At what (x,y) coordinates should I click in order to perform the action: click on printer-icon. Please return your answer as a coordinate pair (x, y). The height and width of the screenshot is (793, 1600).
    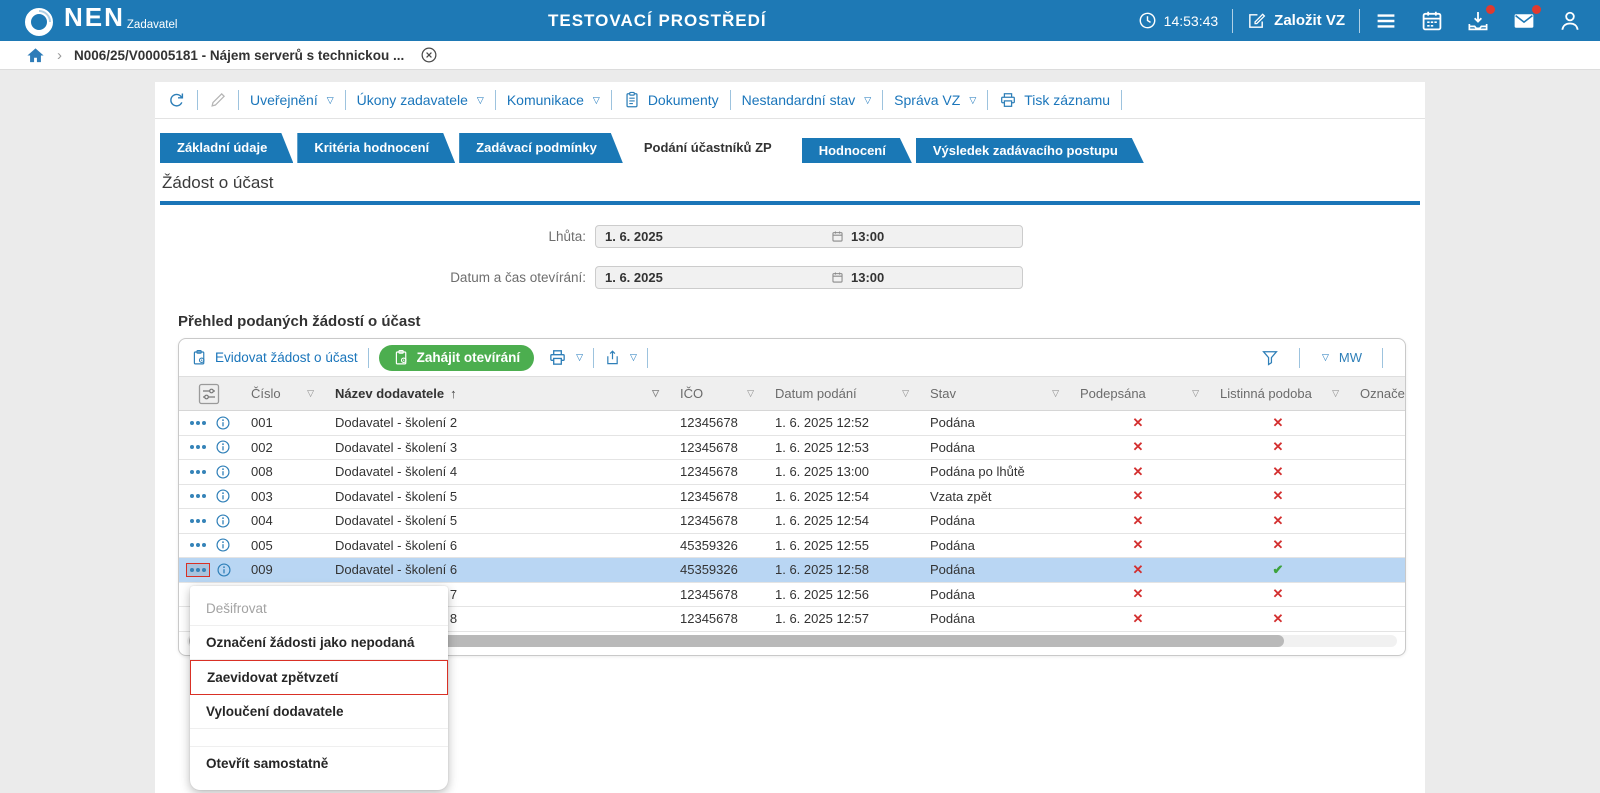
    Looking at the image, I should click on (557, 357).